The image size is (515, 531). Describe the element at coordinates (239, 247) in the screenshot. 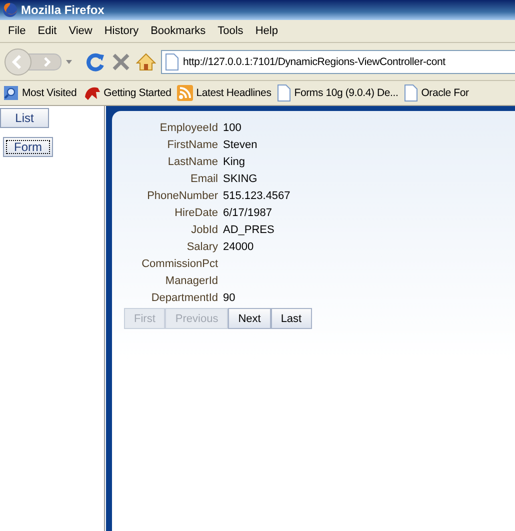

I see `field-value: 24000` at that location.